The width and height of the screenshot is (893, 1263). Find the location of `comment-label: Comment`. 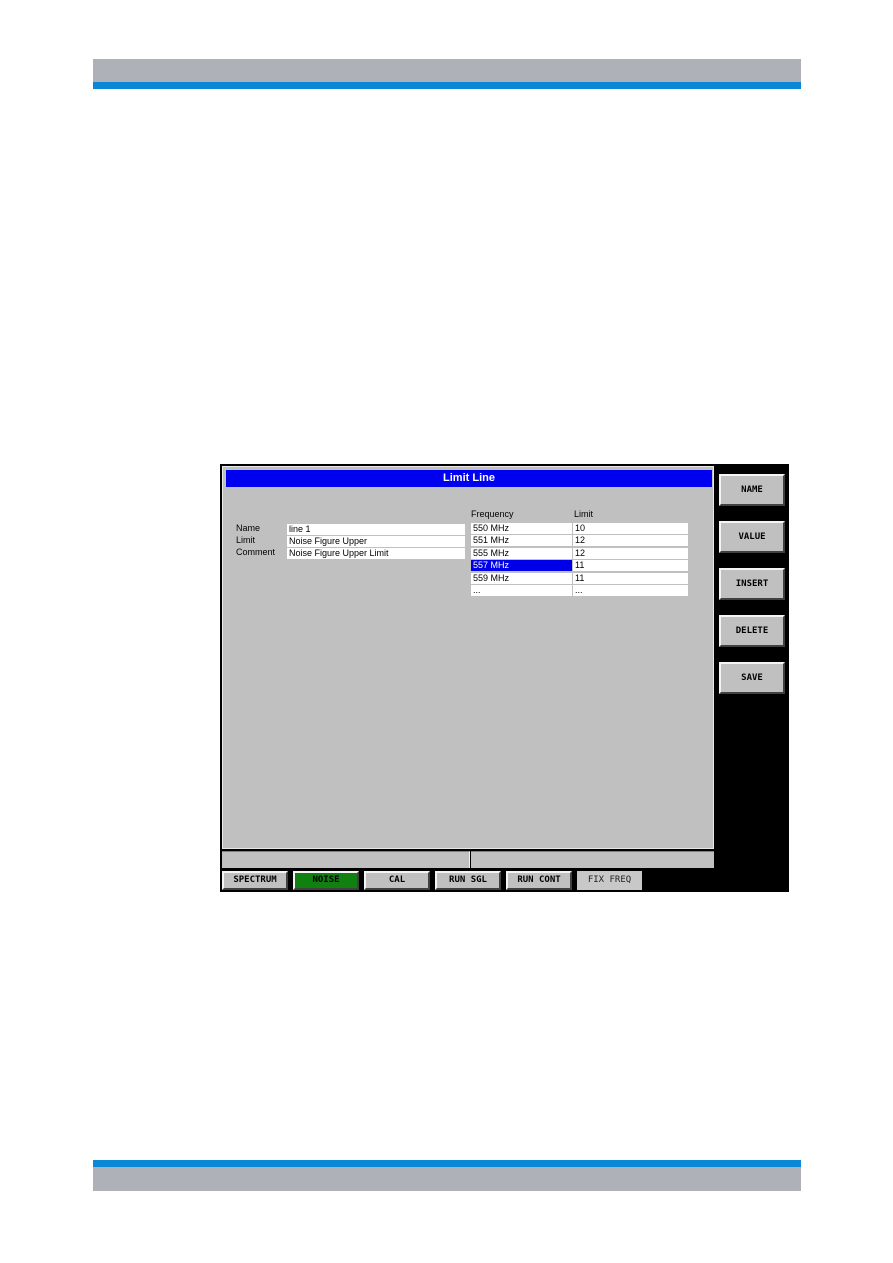

comment-label: Comment is located at coordinates (256, 552).